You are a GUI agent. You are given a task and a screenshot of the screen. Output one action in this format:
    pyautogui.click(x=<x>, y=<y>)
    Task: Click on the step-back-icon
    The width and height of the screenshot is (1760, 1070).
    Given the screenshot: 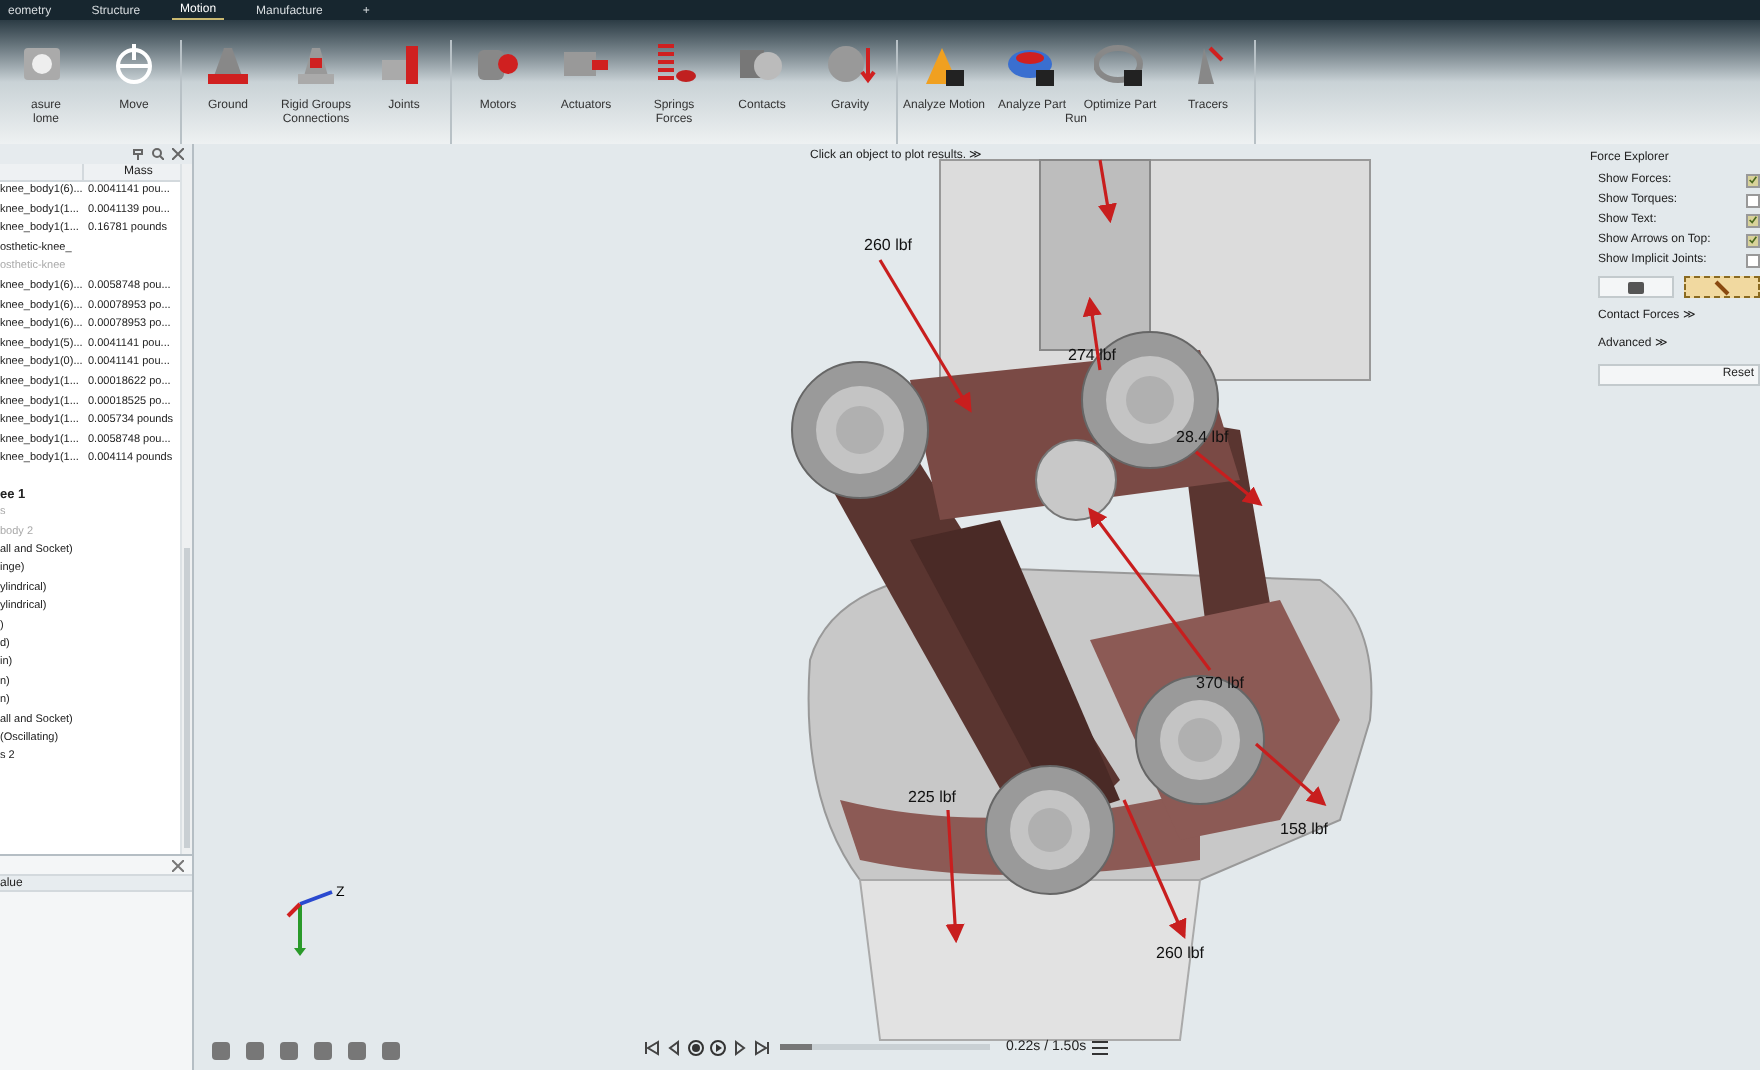 What is the action you would take?
    pyautogui.click(x=674, y=1047)
    